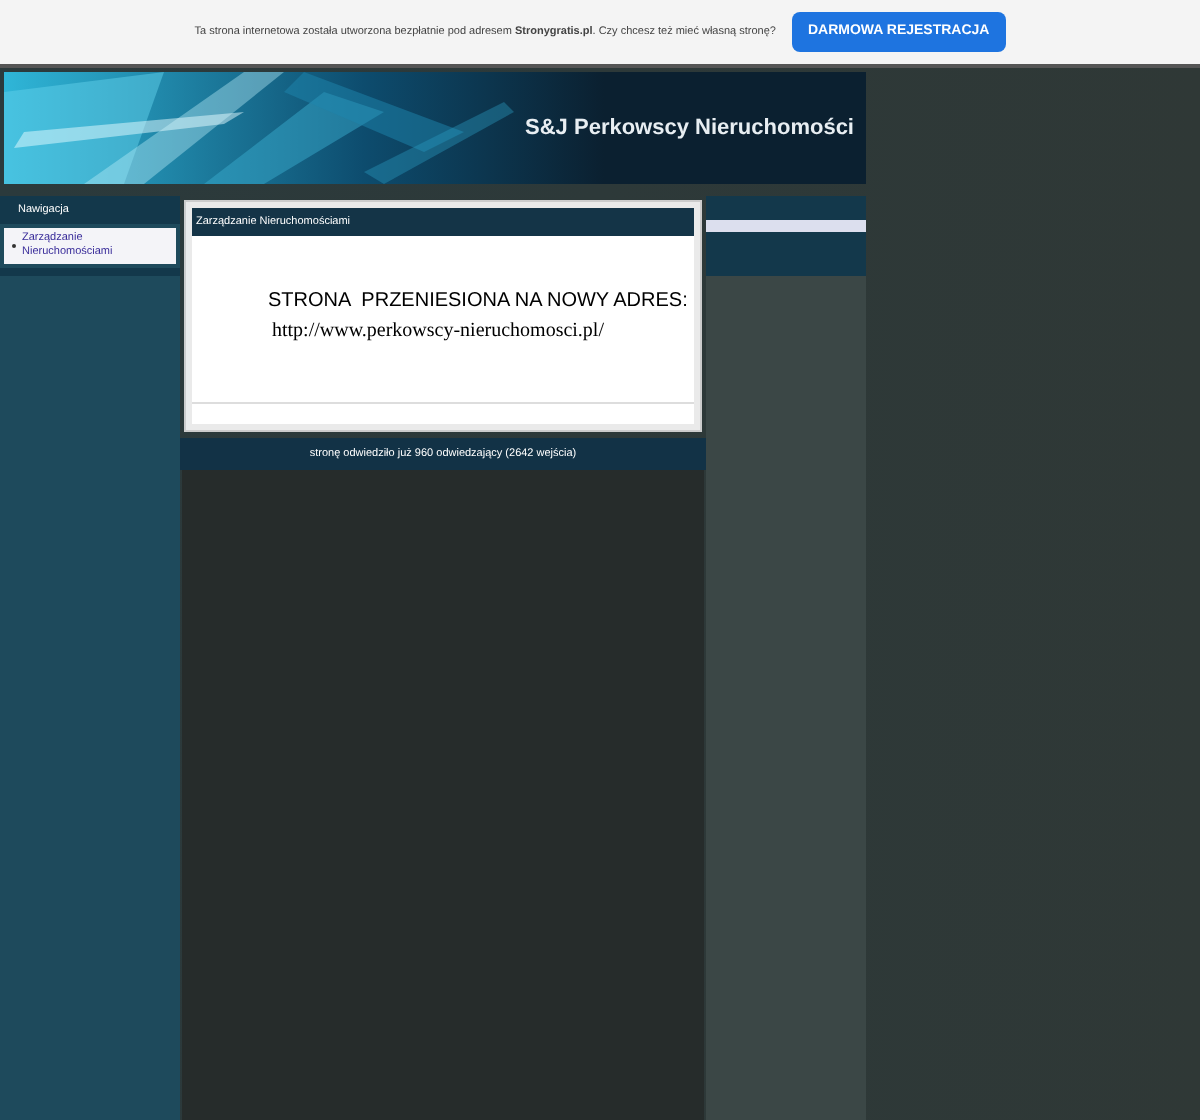 The height and width of the screenshot is (1120, 1200). I want to click on site-title: S&J Perkowscy Nieruchomości, so click(689, 128).